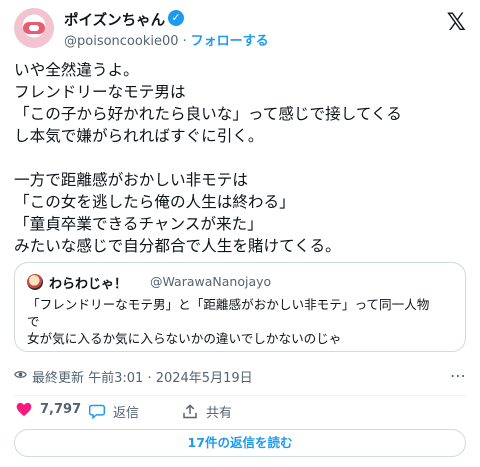 This screenshot has height=467, width=480. I want to click on share-label: 共有, so click(219, 413).